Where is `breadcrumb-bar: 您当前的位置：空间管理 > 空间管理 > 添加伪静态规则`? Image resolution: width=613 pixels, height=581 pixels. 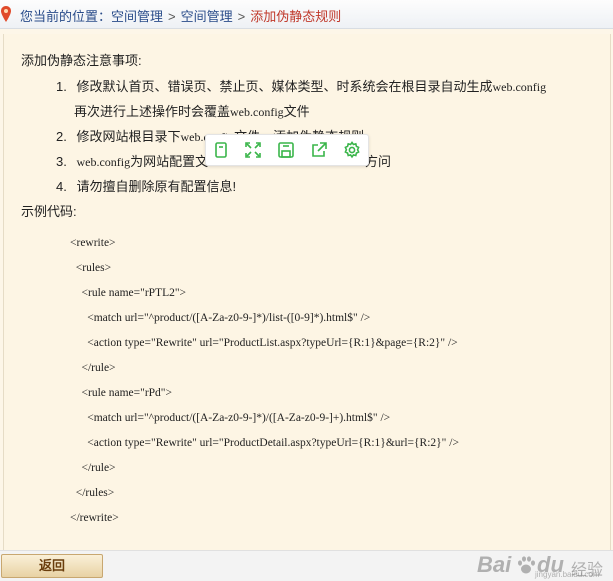 breadcrumb-bar: 您当前的位置：空间管理 > 空间管理 > 添加伪静态规则 is located at coordinates (306, 14).